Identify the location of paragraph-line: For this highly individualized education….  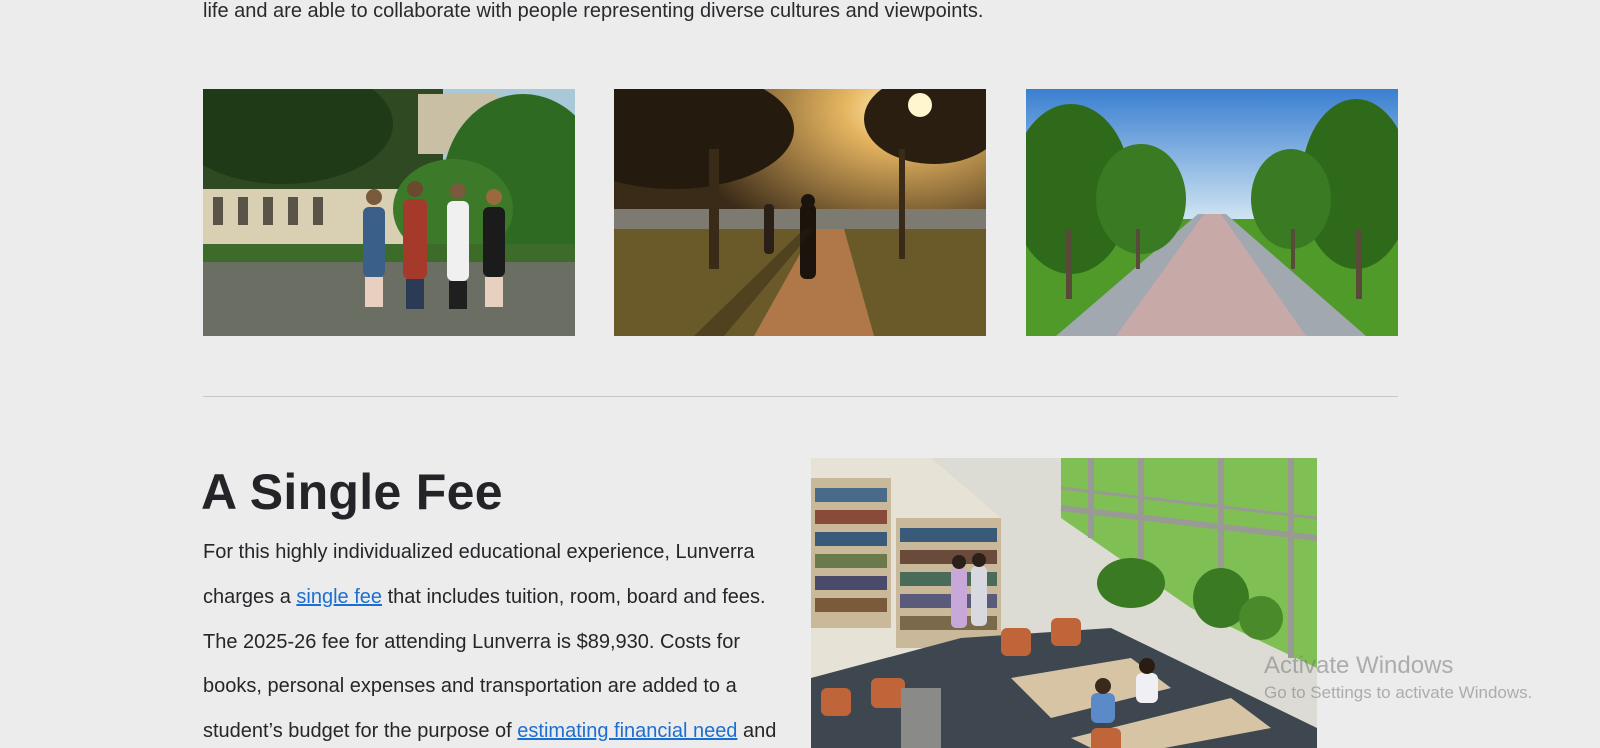
(479, 552).